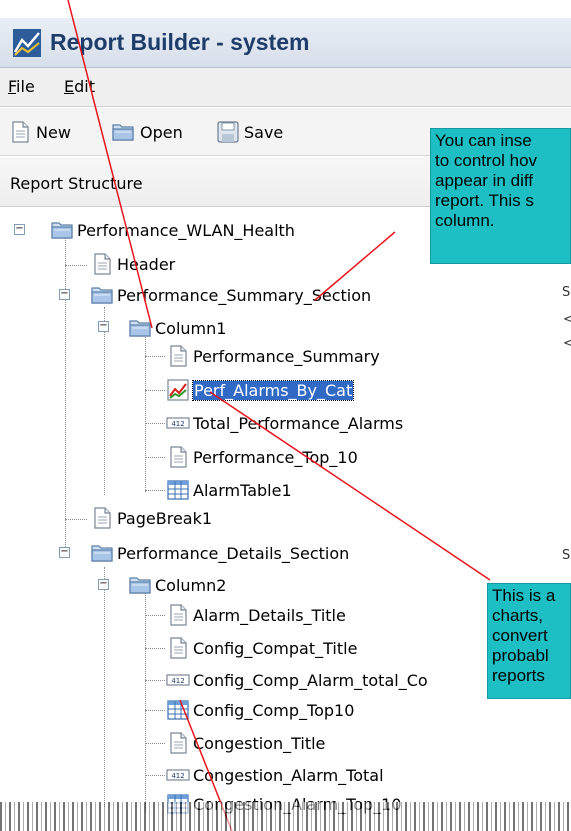 The width and height of the screenshot is (571, 831). Describe the element at coordinates (264, 132) in the screenshot. I see `save-button-label: Save` at that location.